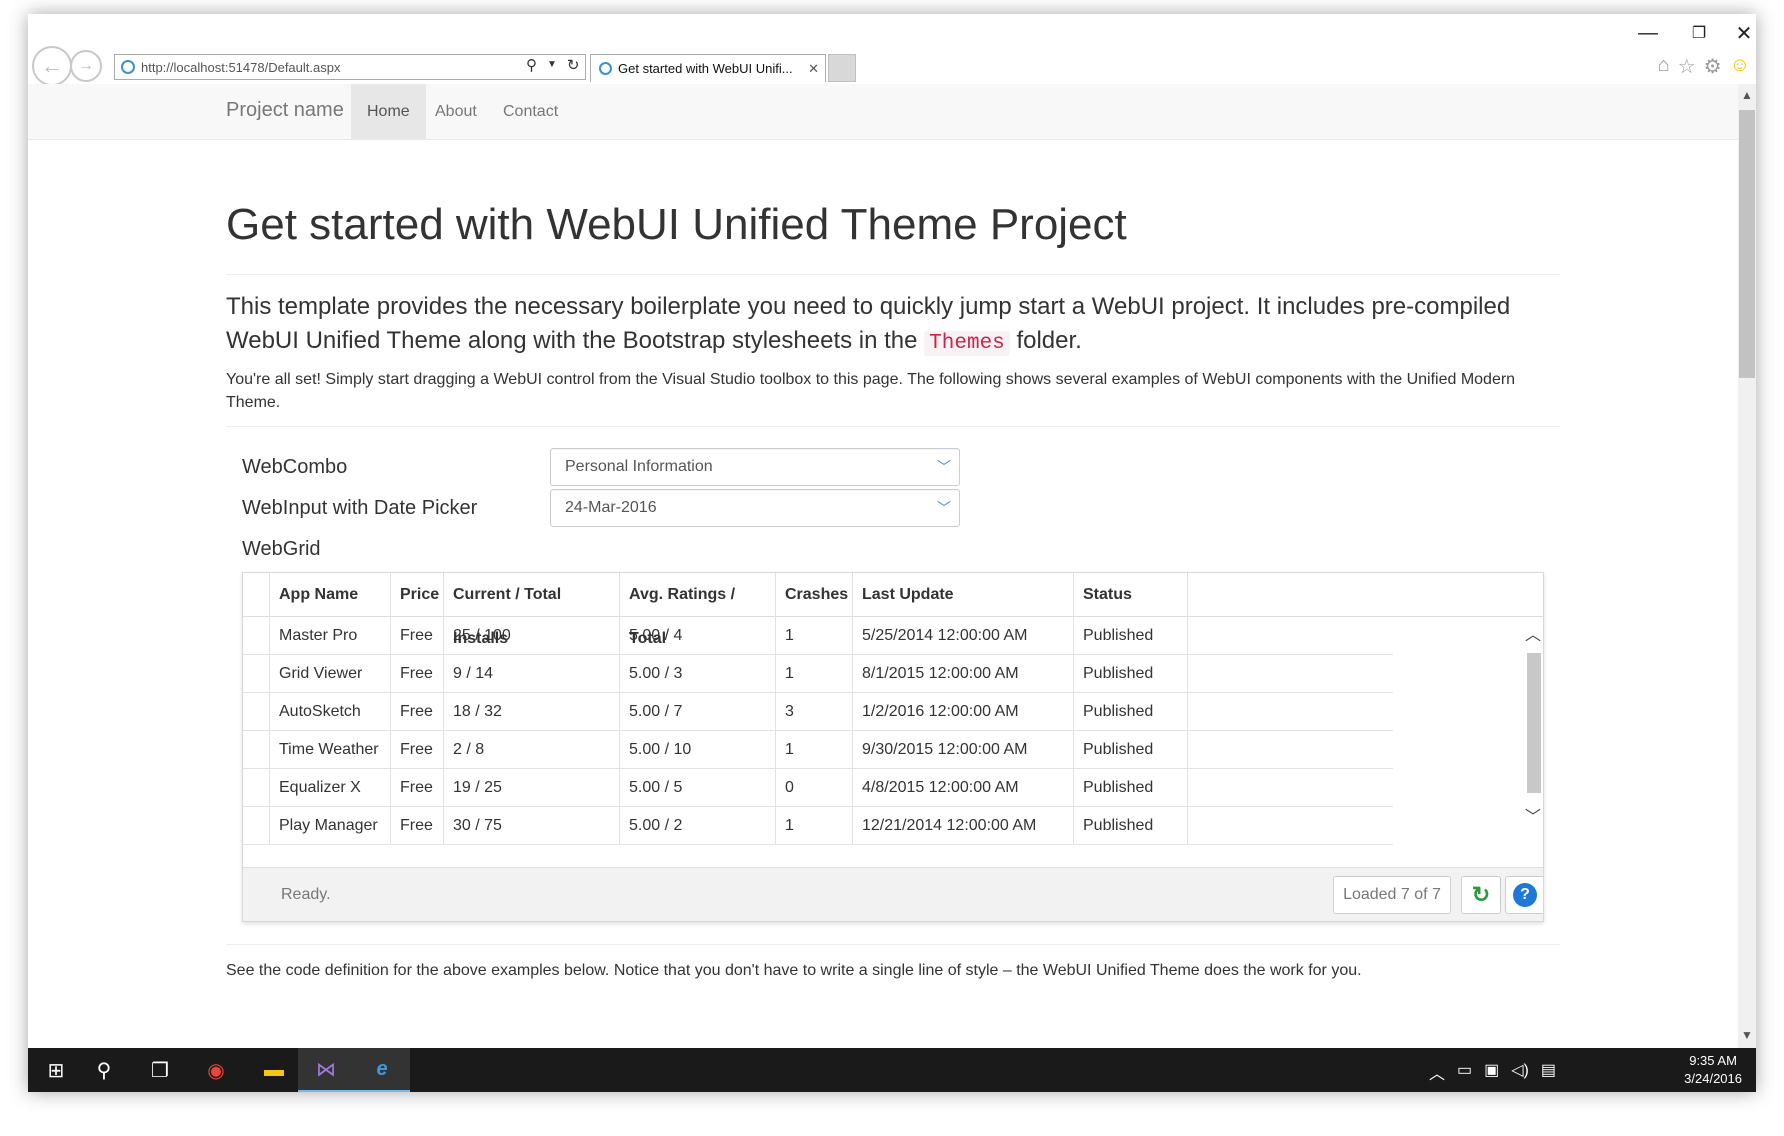 Image resolution: width=1784 pixels, height=1136 pixels. I want to click on folder-icon: ▬, so click(274, 1069).